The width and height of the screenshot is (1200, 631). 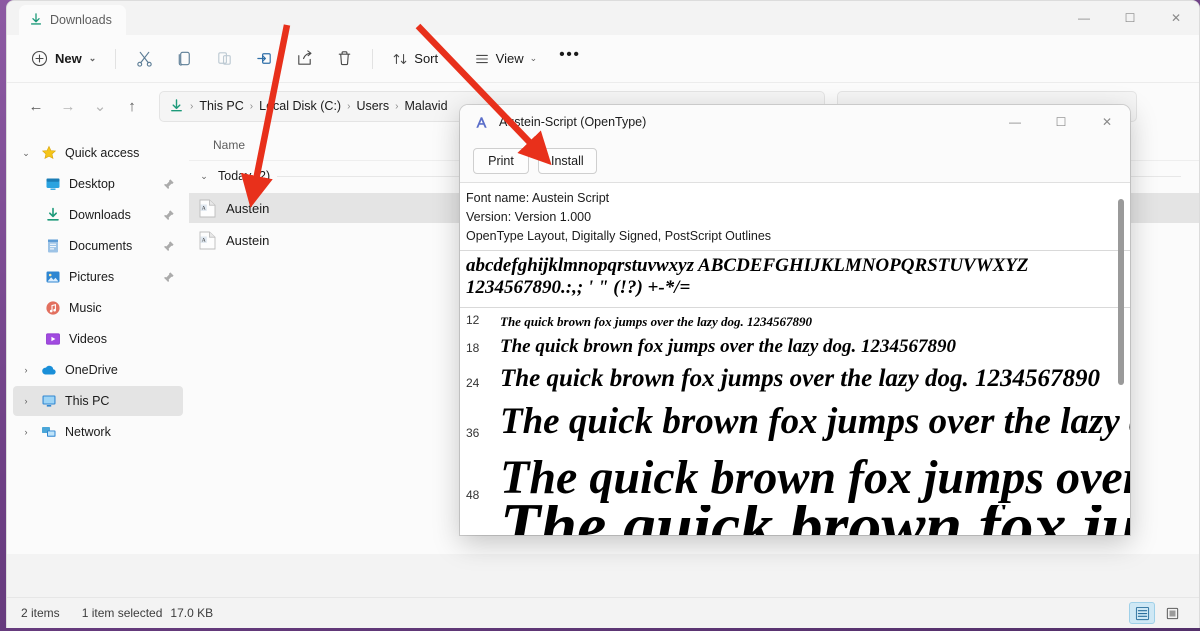 I want to click on svg-text: A, so click(x=204, y=208).